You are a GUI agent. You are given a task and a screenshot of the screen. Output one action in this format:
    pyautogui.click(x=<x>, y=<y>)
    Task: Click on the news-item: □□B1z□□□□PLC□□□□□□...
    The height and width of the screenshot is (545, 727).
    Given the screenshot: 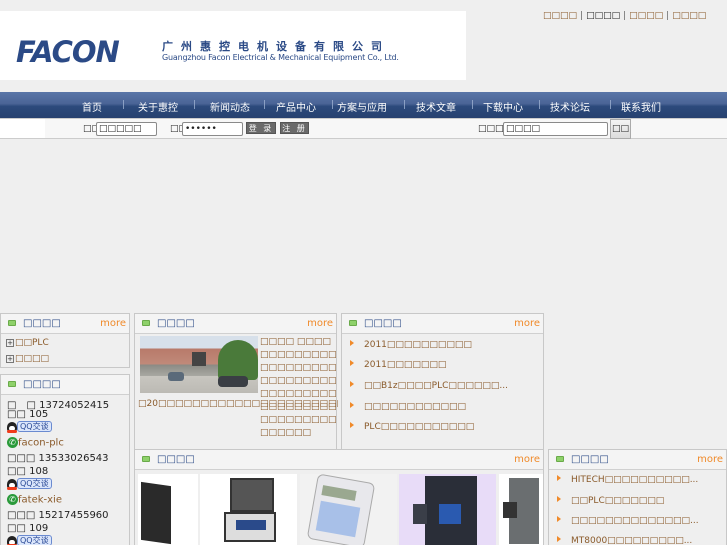 What is the action you would take?
    pyautogui.click(x=429, y=386)
    